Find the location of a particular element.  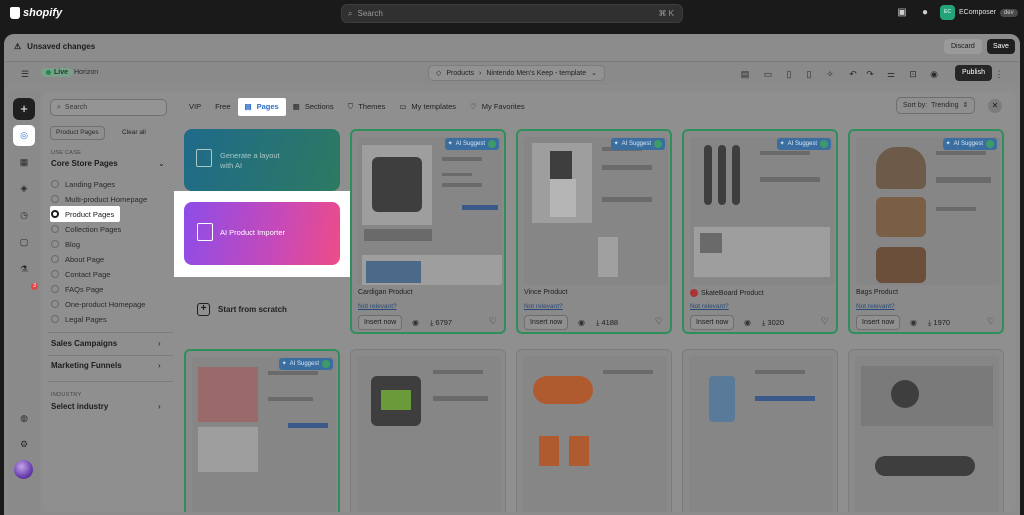

importer-label: AI Product Importer is located at coordinates (253, 232).